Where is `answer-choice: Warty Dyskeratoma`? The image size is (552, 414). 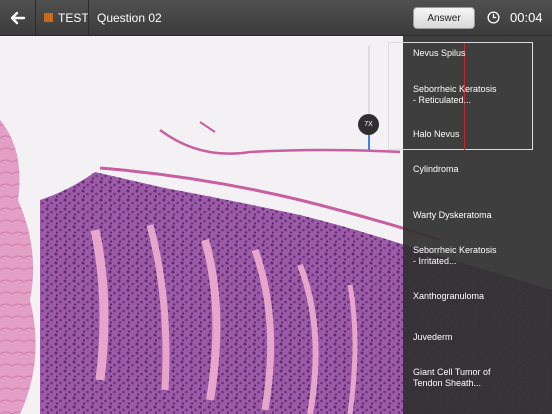 answer-choice: Warty Dyskeratoma is located at coordinates (480, 215).